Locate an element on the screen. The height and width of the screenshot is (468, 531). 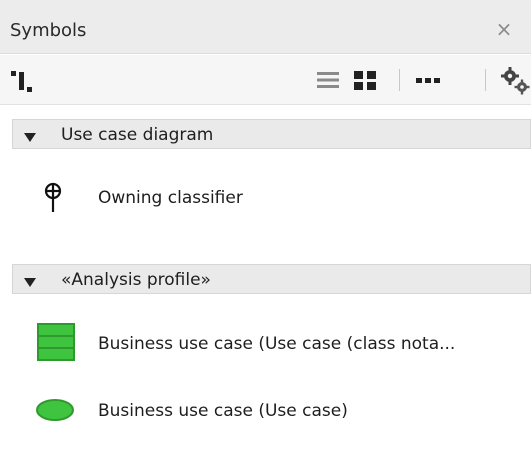
class-notation-icon is located at coordinates (56, 342).